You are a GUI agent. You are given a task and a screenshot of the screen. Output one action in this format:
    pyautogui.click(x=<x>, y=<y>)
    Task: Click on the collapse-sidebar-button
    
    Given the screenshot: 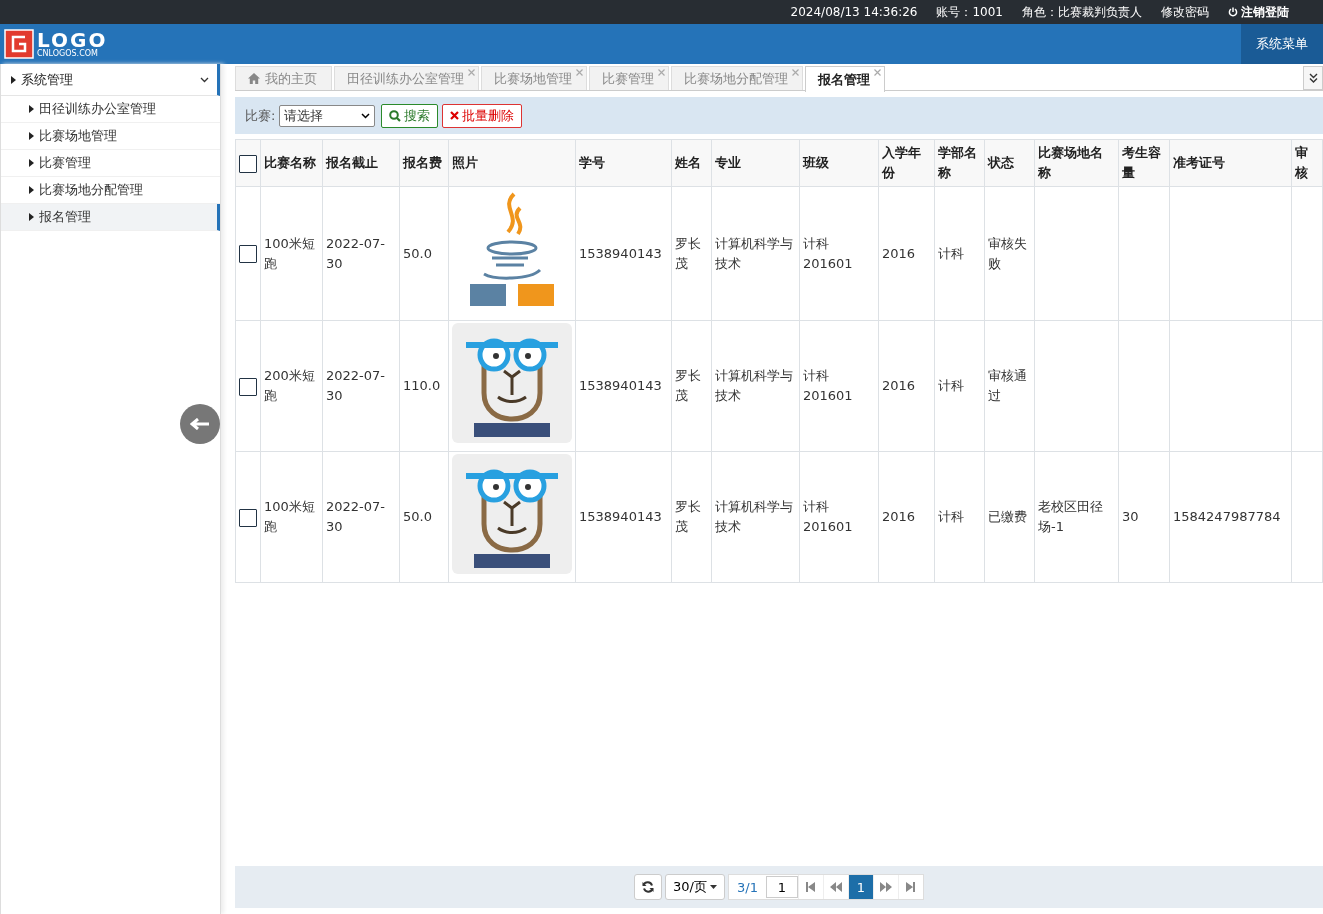 What is the action you would take?
    pyautogui.click(x=200, y=424)
    